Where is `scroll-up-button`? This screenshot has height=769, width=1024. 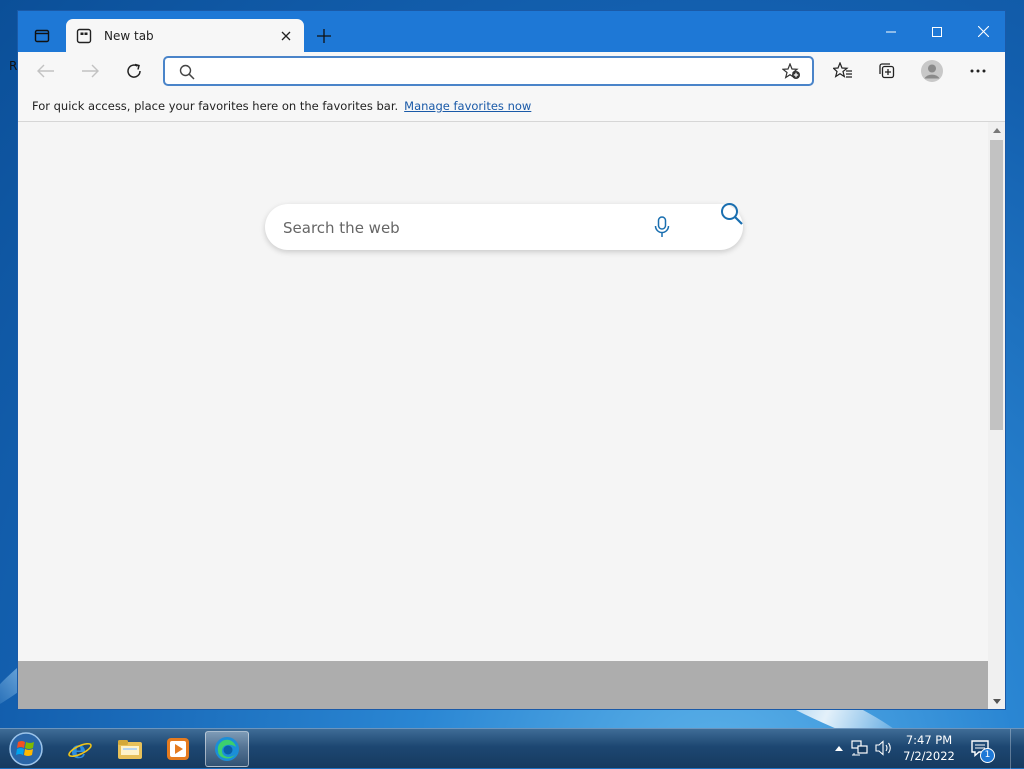 scroll-up-button is located at coordinates (996, 130).